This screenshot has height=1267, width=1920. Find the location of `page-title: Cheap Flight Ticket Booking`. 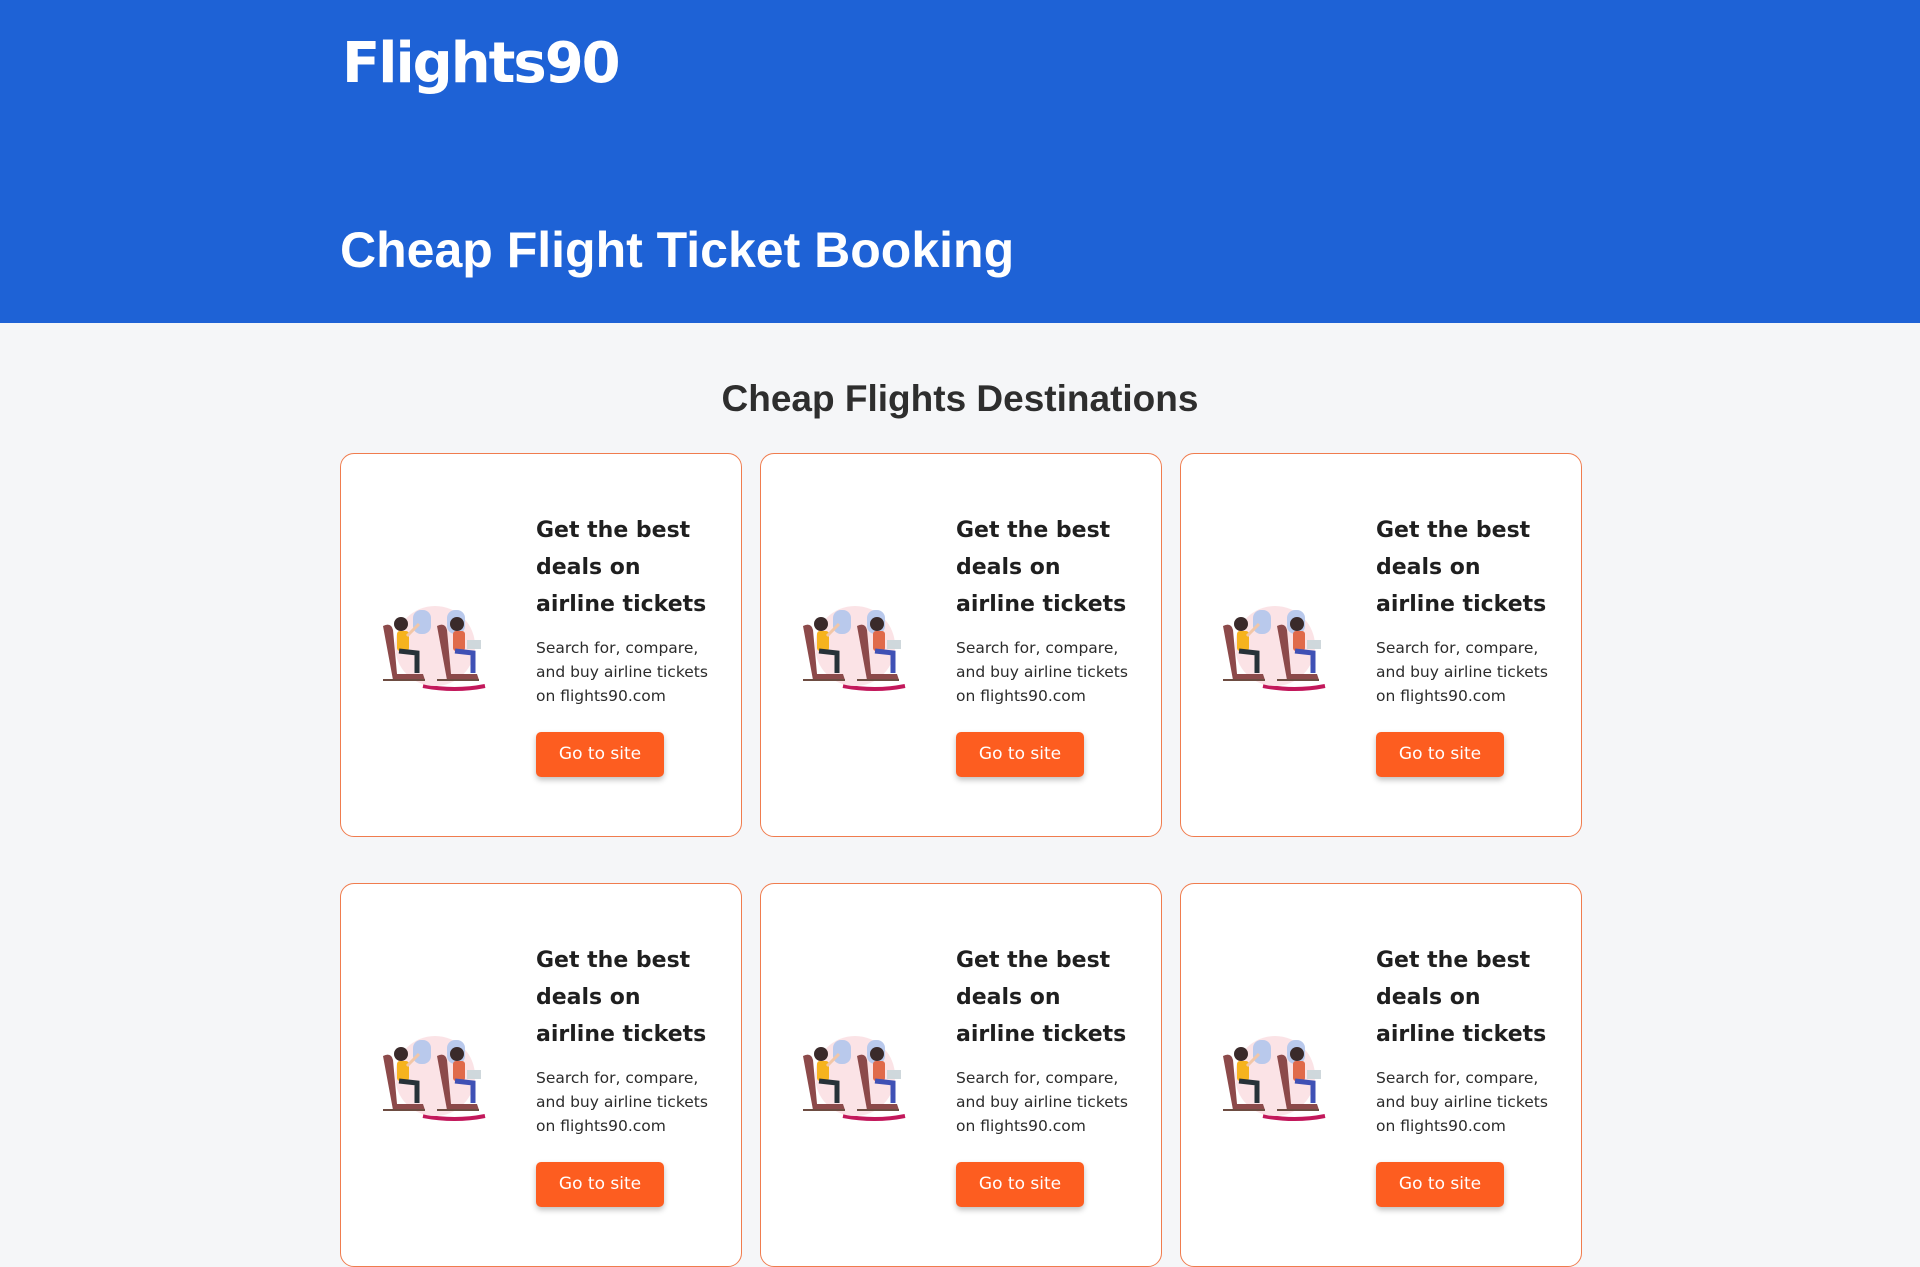

page-title: Cheap Flight Ticket Booking is located at coordinates (677, 250).